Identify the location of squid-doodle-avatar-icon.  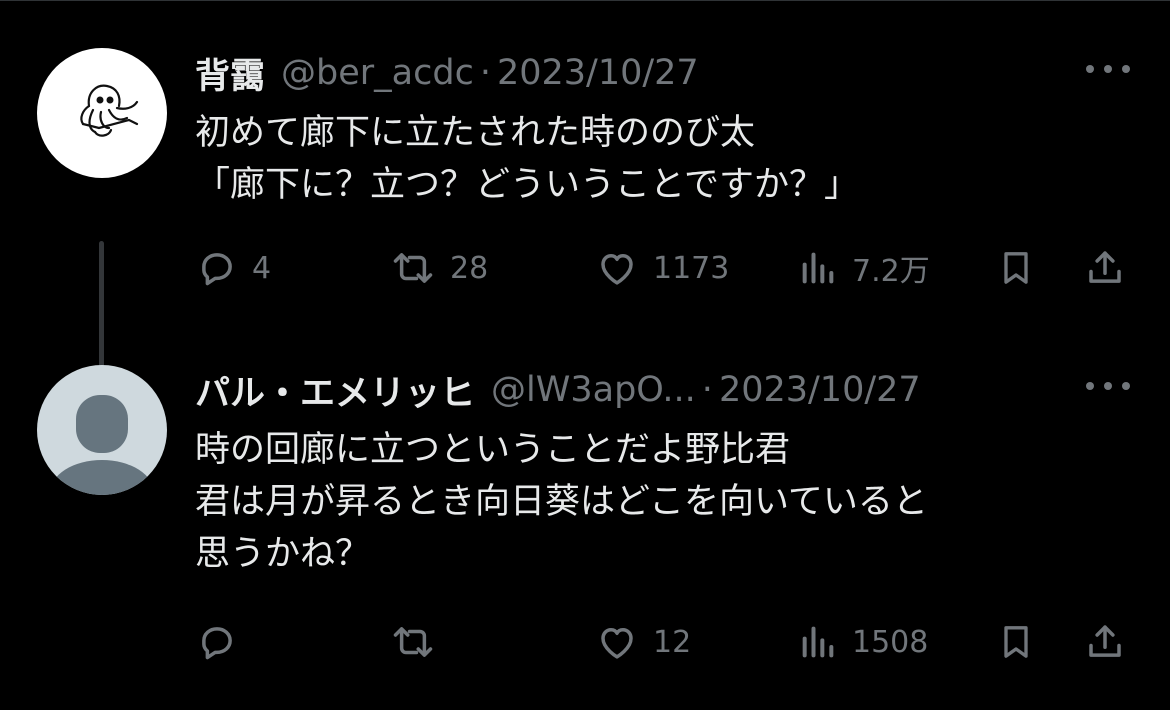
(109, 110).